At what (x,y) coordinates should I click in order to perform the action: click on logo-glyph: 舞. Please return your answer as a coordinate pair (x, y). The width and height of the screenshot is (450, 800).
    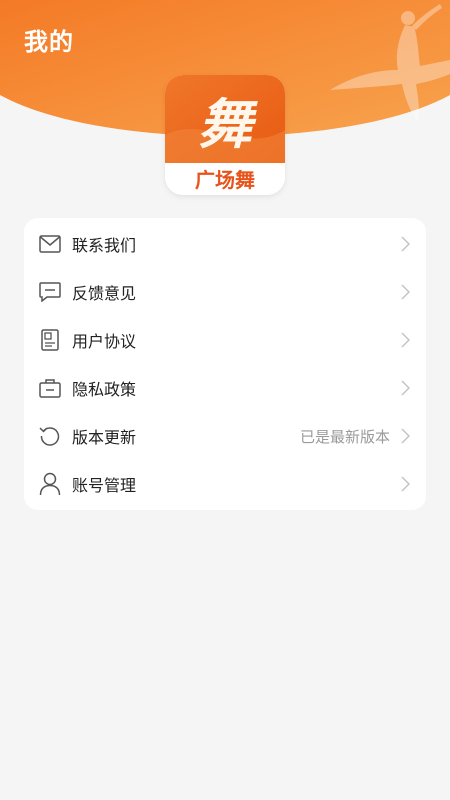
    Looking at the image, I should click on (228, 124).